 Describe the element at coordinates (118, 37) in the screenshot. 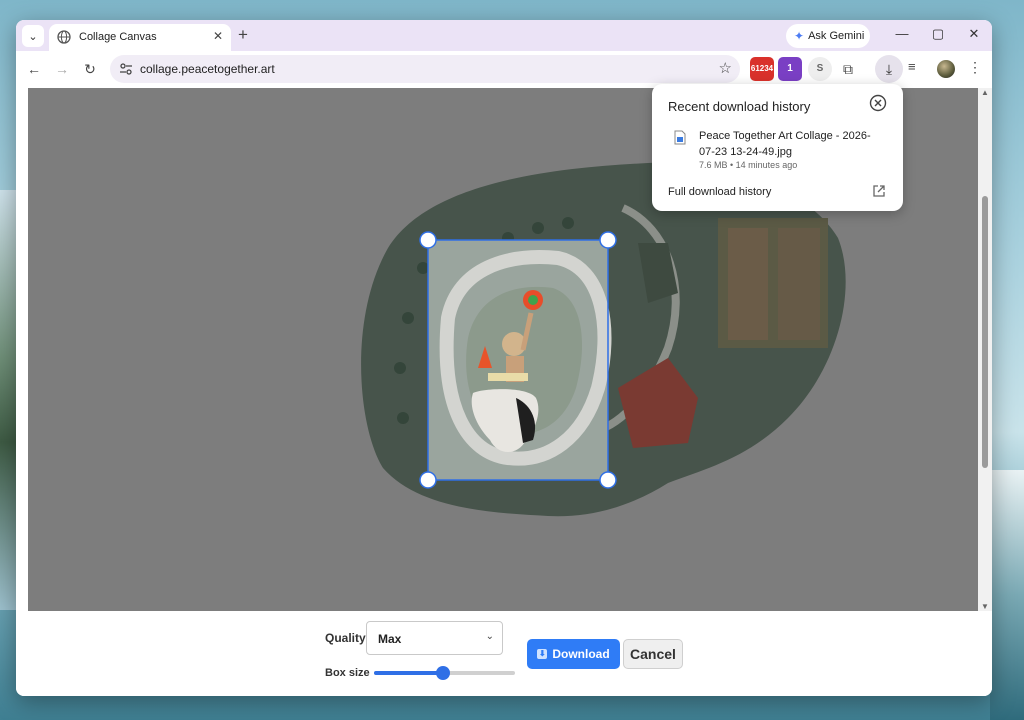

I see `tab-title: Collage Canvas` at that location.